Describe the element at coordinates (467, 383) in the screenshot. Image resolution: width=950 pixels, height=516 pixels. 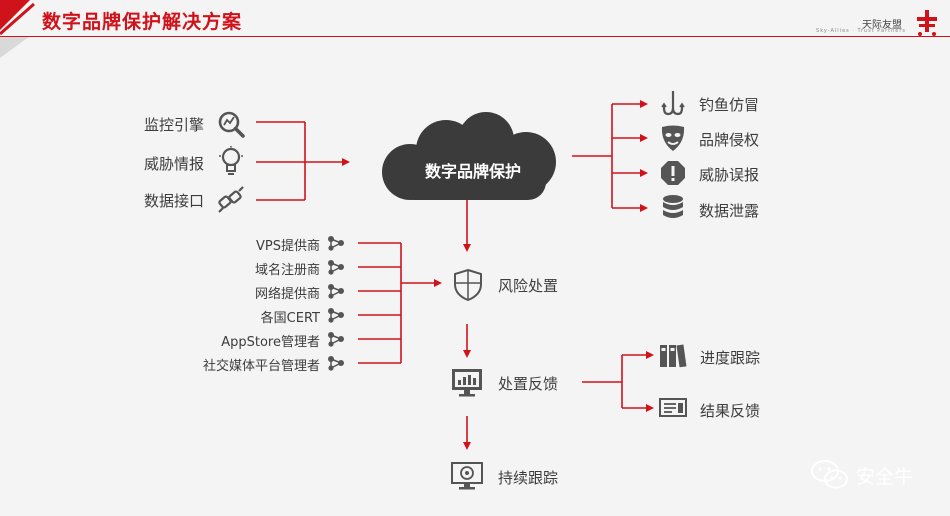
I see `monitor-chart-icon` at that location.